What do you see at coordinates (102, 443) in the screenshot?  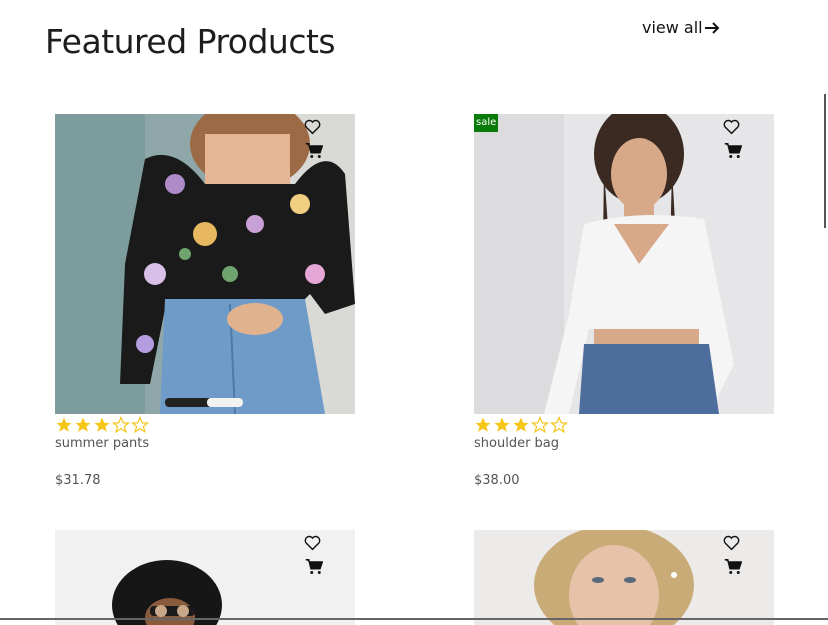 I see `product-name: summer pants` at bounding box center [102, 443].